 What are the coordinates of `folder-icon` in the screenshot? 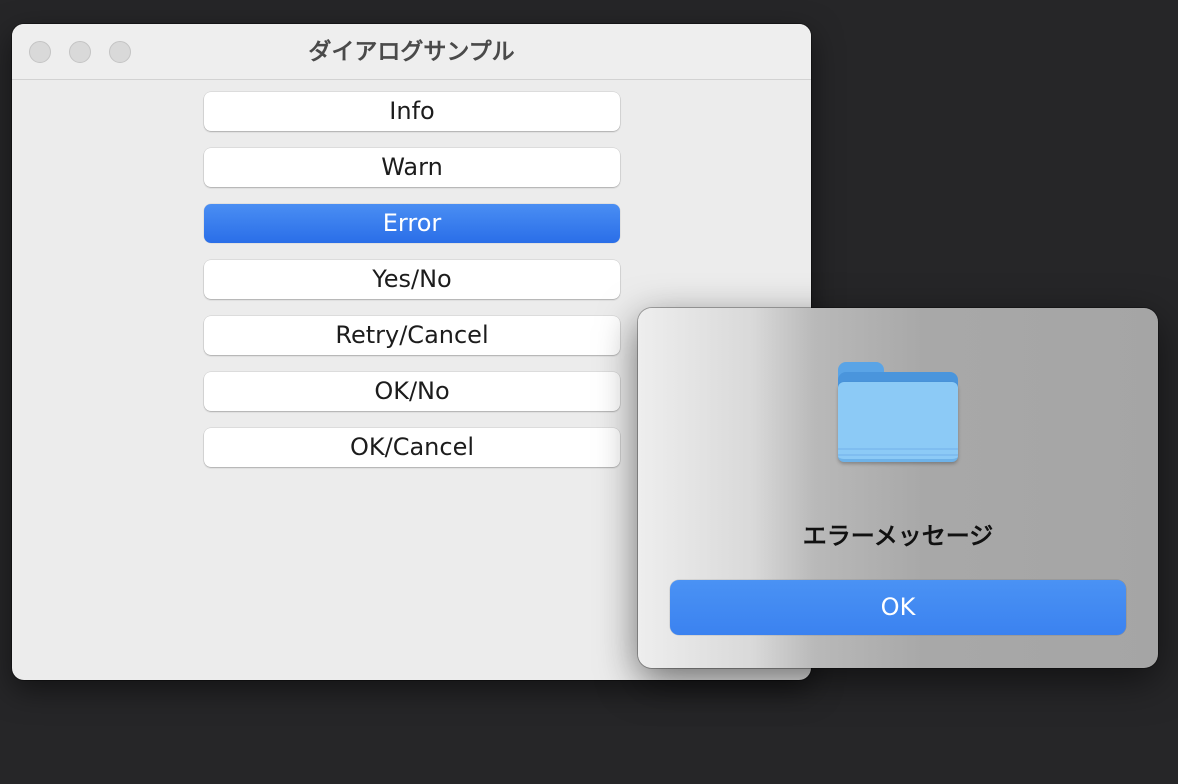 It's located at (898, 413).